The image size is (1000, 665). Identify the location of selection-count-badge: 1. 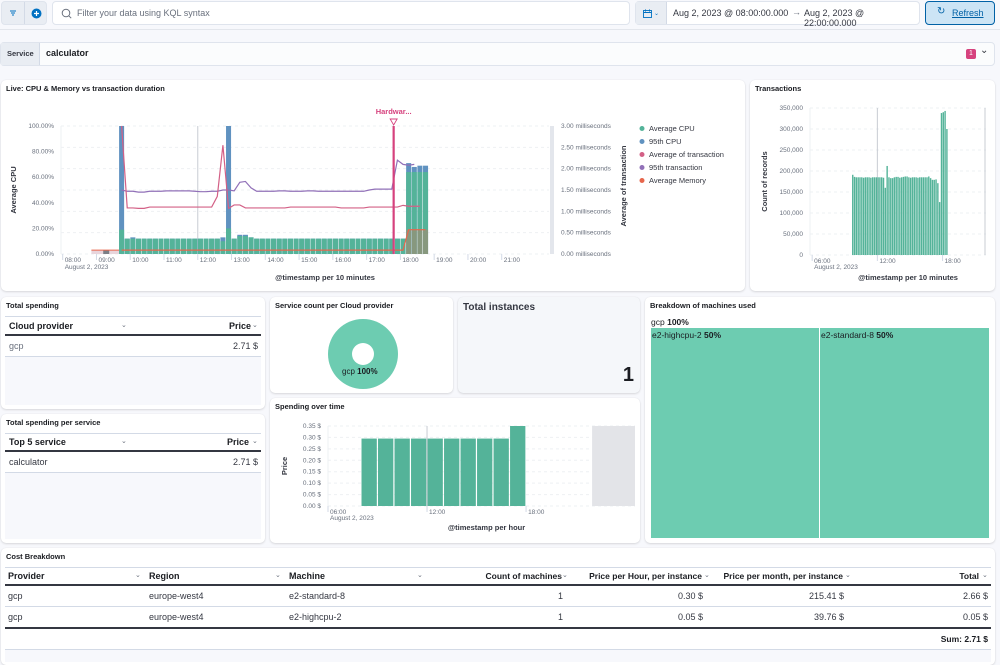
(971, 54).